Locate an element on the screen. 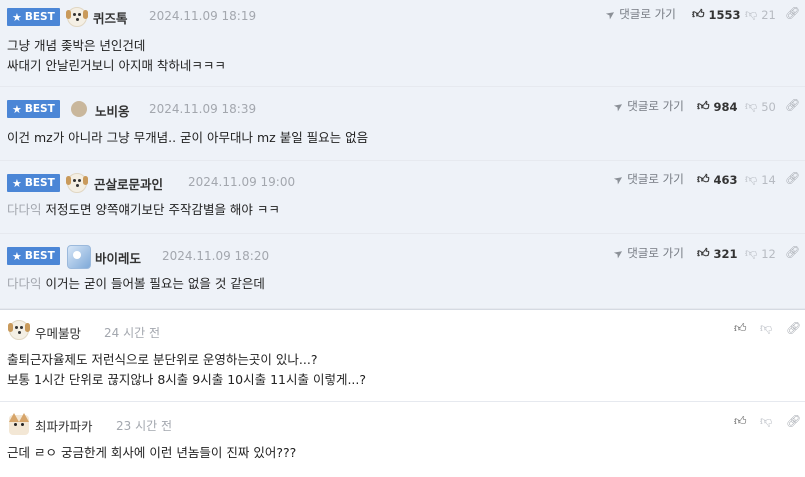 This screenshot has width=805, height=477. comment-body: 근데 ㄹㅇ 궁금한게 회사에 이런 년놈들이 진짜 있어??? is located at coordinates (396, 453).